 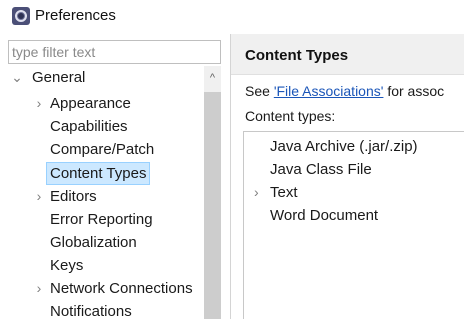 I want to click on title-bar: Preferences, so click(x=232, y=16).